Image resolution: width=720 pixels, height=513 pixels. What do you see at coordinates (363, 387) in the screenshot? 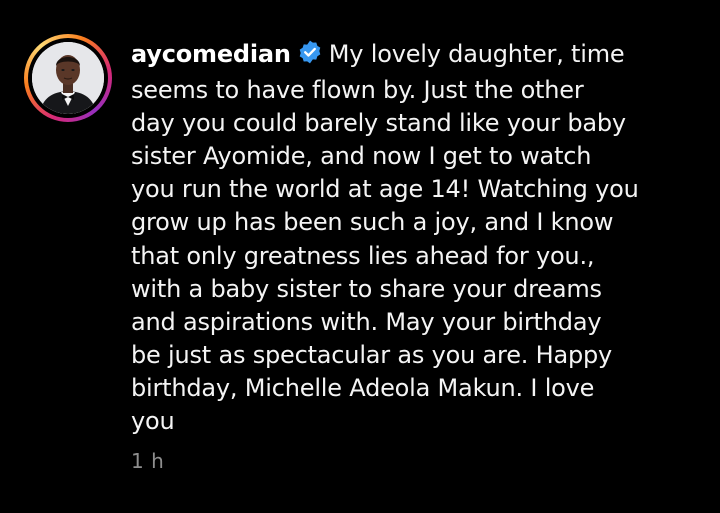
I see `comment-text-line: birthday, Michelle Adeola Makun. I love` at bounding box center [363, 387].